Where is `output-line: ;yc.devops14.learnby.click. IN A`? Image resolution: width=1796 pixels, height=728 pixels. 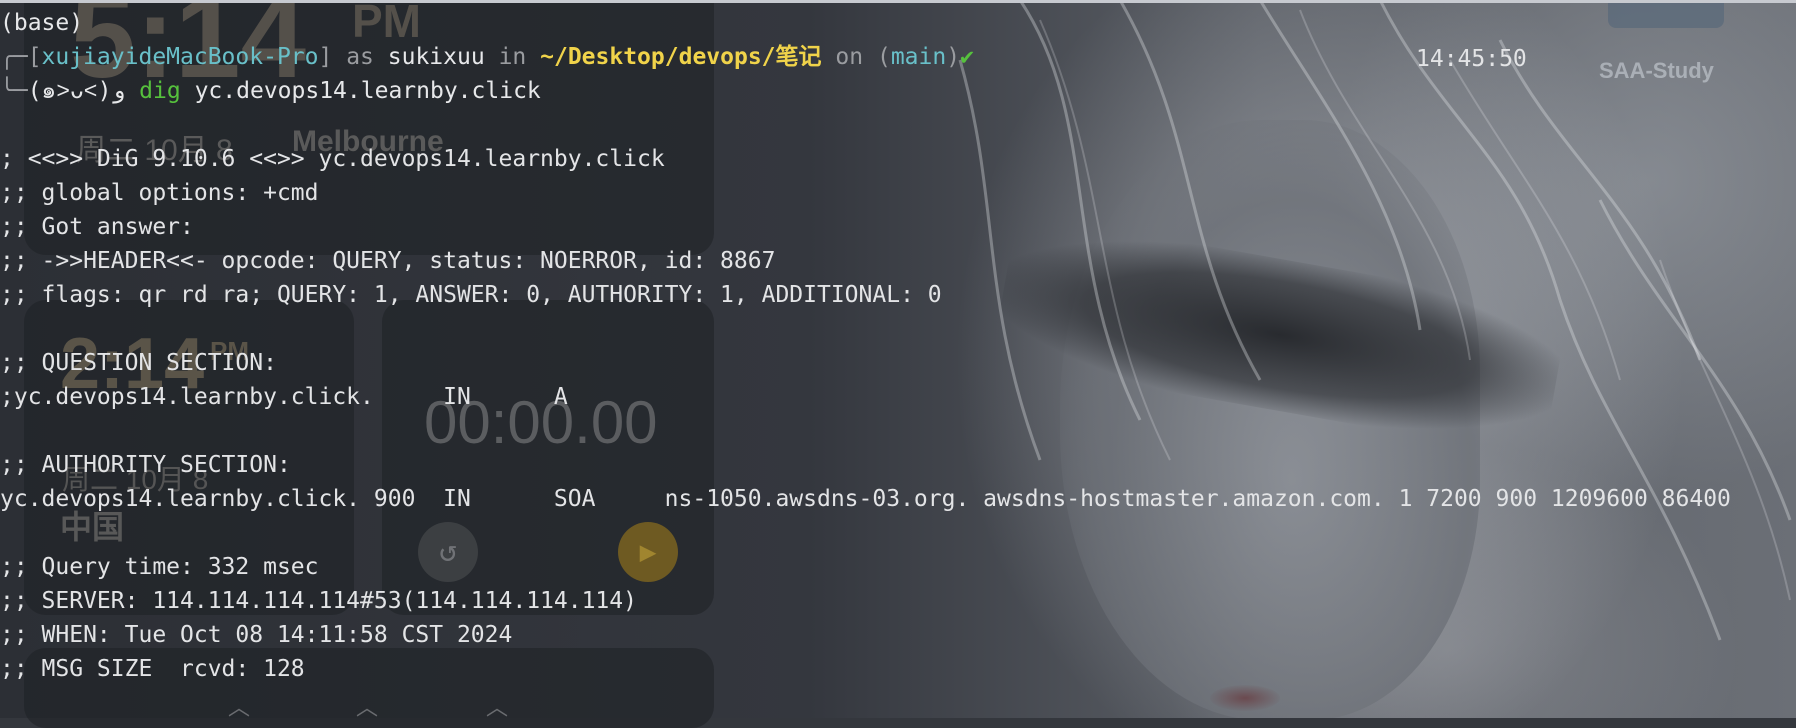 output-line: ;yc.devops14.learnby.click. IN A is located at coordinates (284, 397).